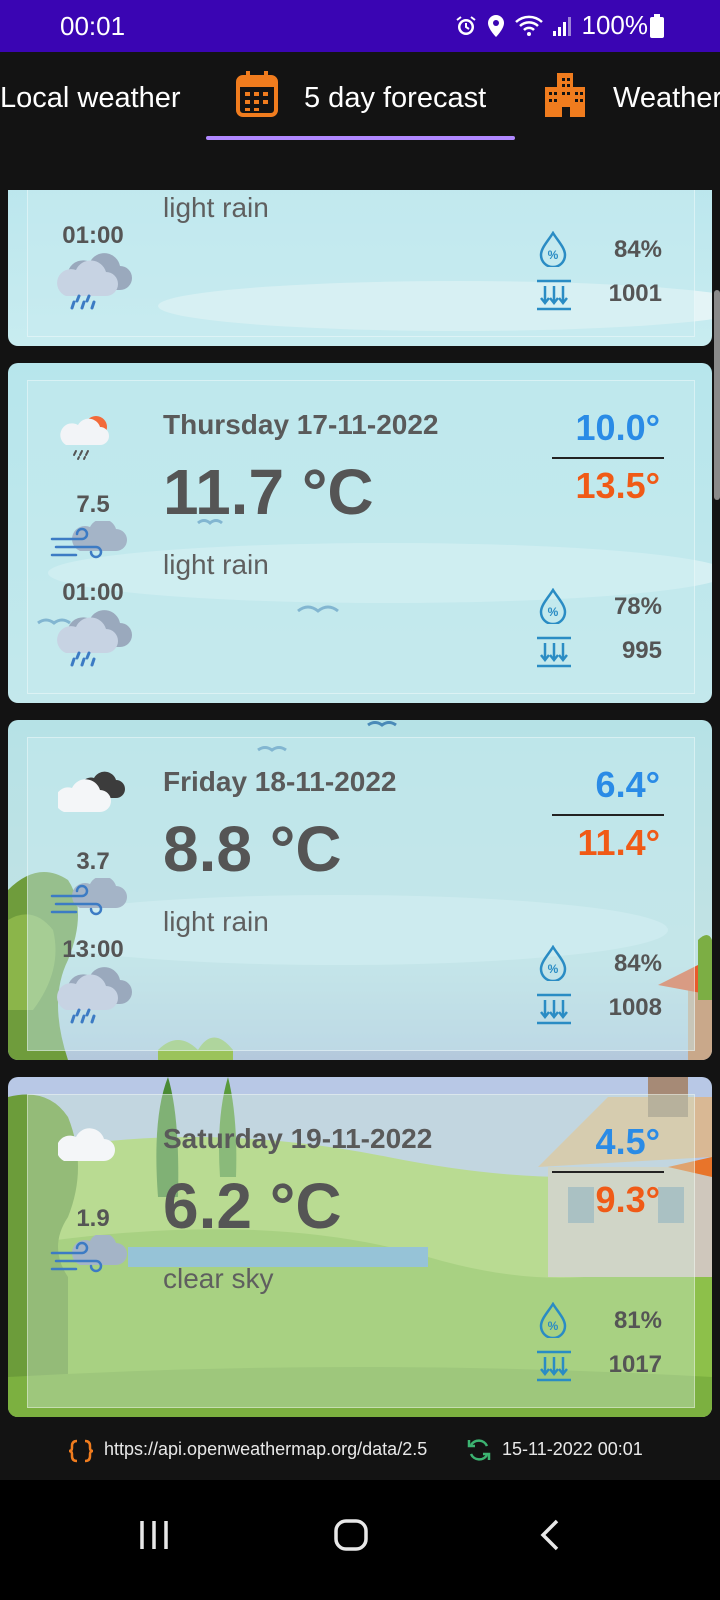  What do you see at coordinates (627, 1199) in the screenshot?
I see `max-temperature: 9.3°` at bounding box center [627, 1199].